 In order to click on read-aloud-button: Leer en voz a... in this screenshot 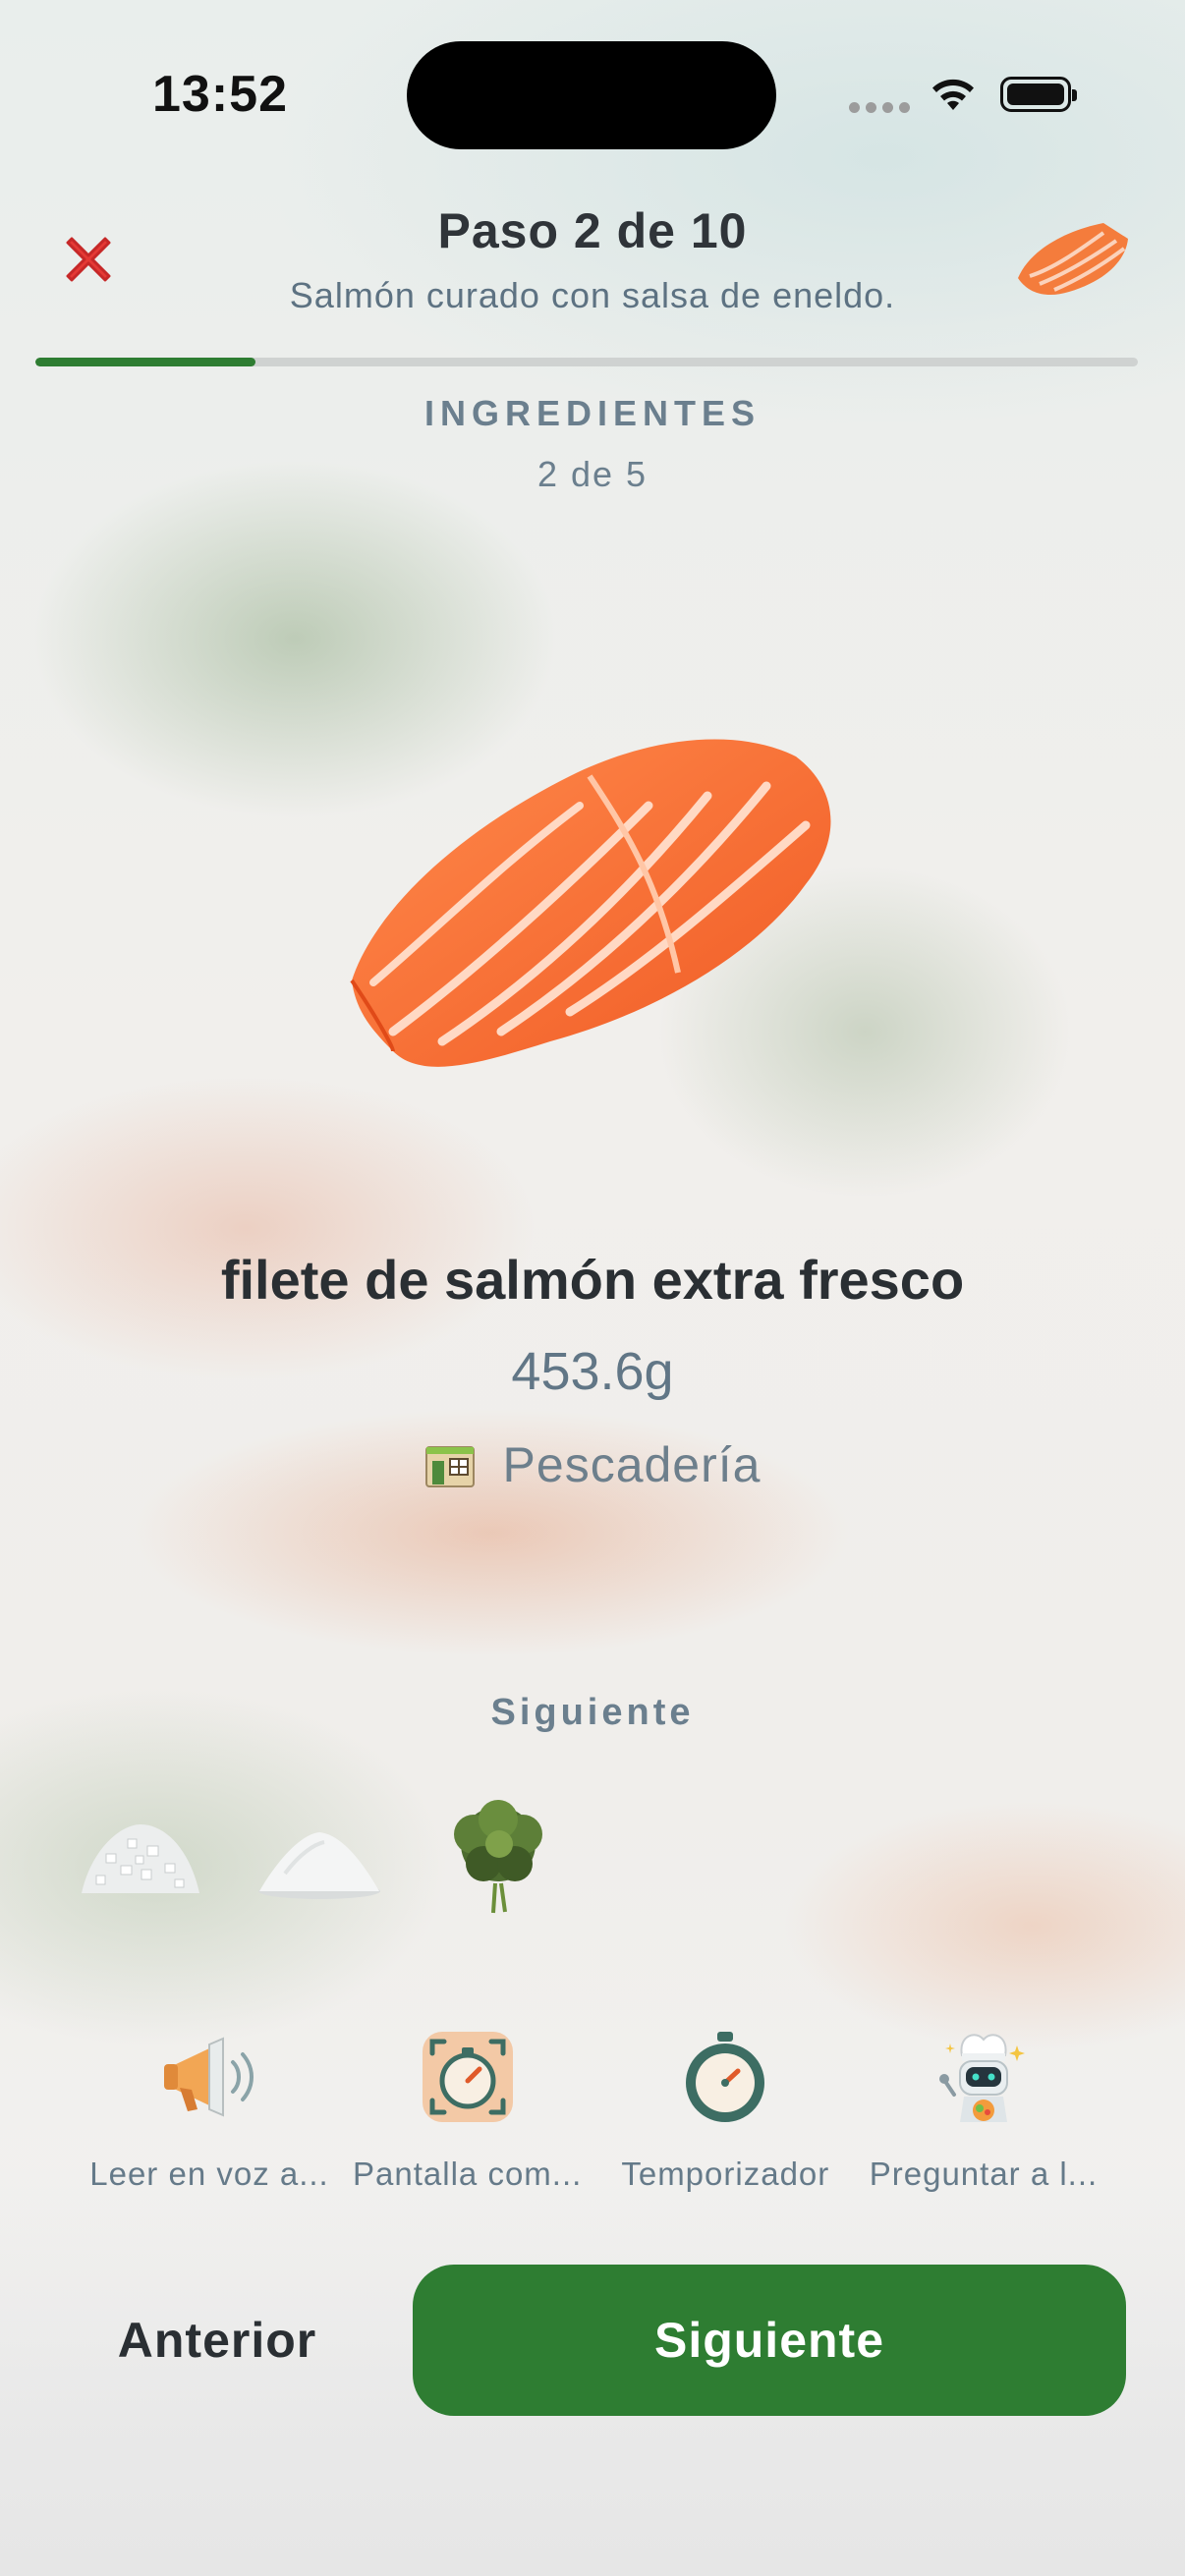, I will do `click(210, 2108)`.